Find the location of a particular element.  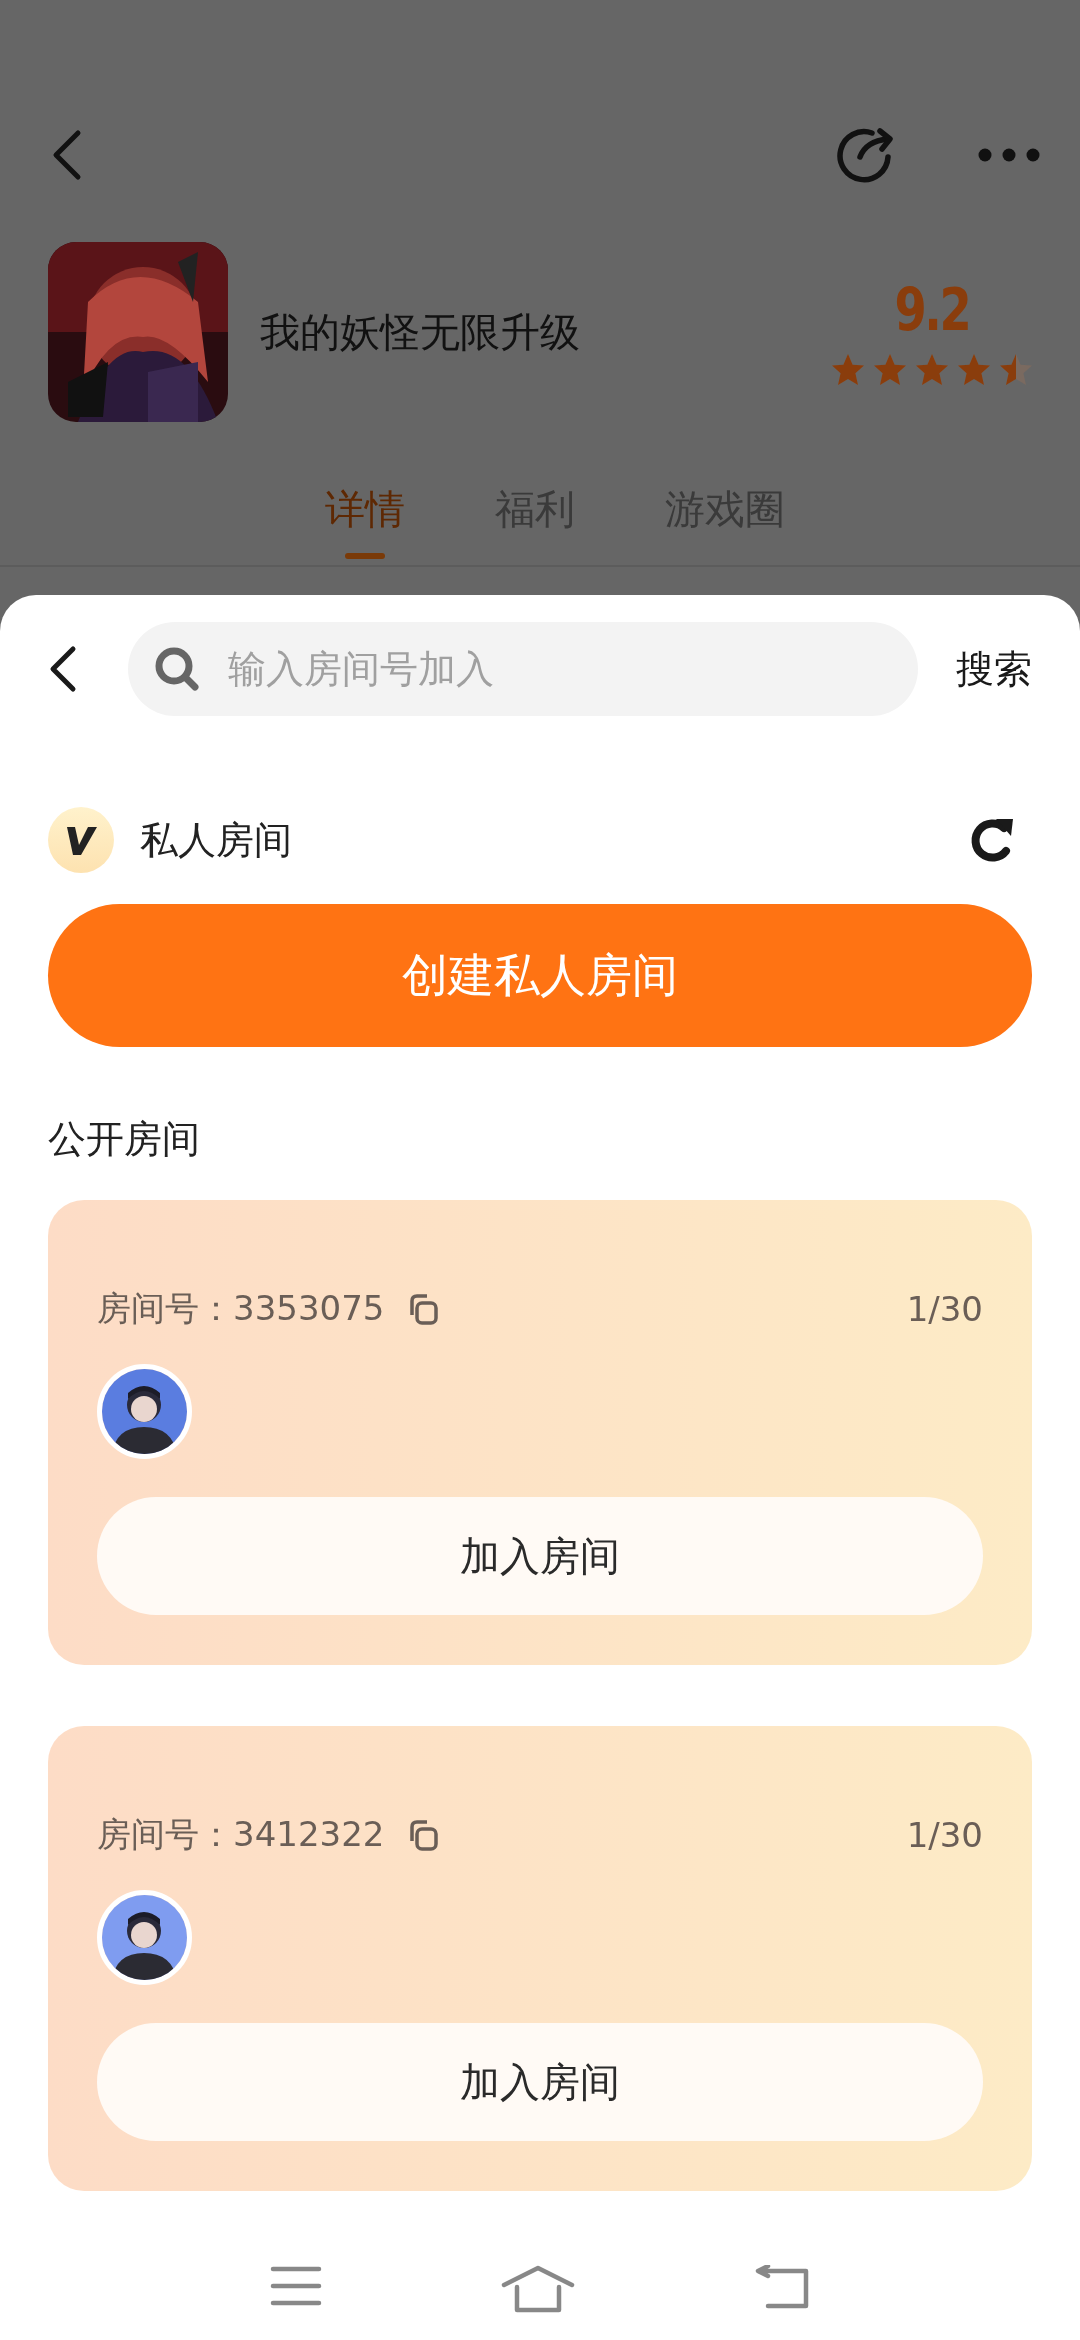

room-number: 房间号：3353075 is located at coordinates (241, 1308).